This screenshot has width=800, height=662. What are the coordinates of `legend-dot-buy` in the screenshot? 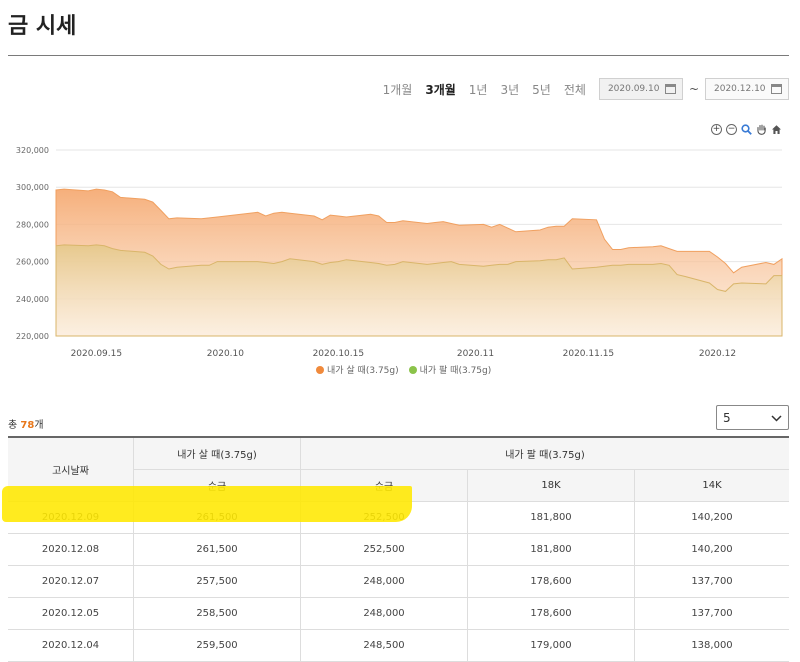 It's located at (320, 369).